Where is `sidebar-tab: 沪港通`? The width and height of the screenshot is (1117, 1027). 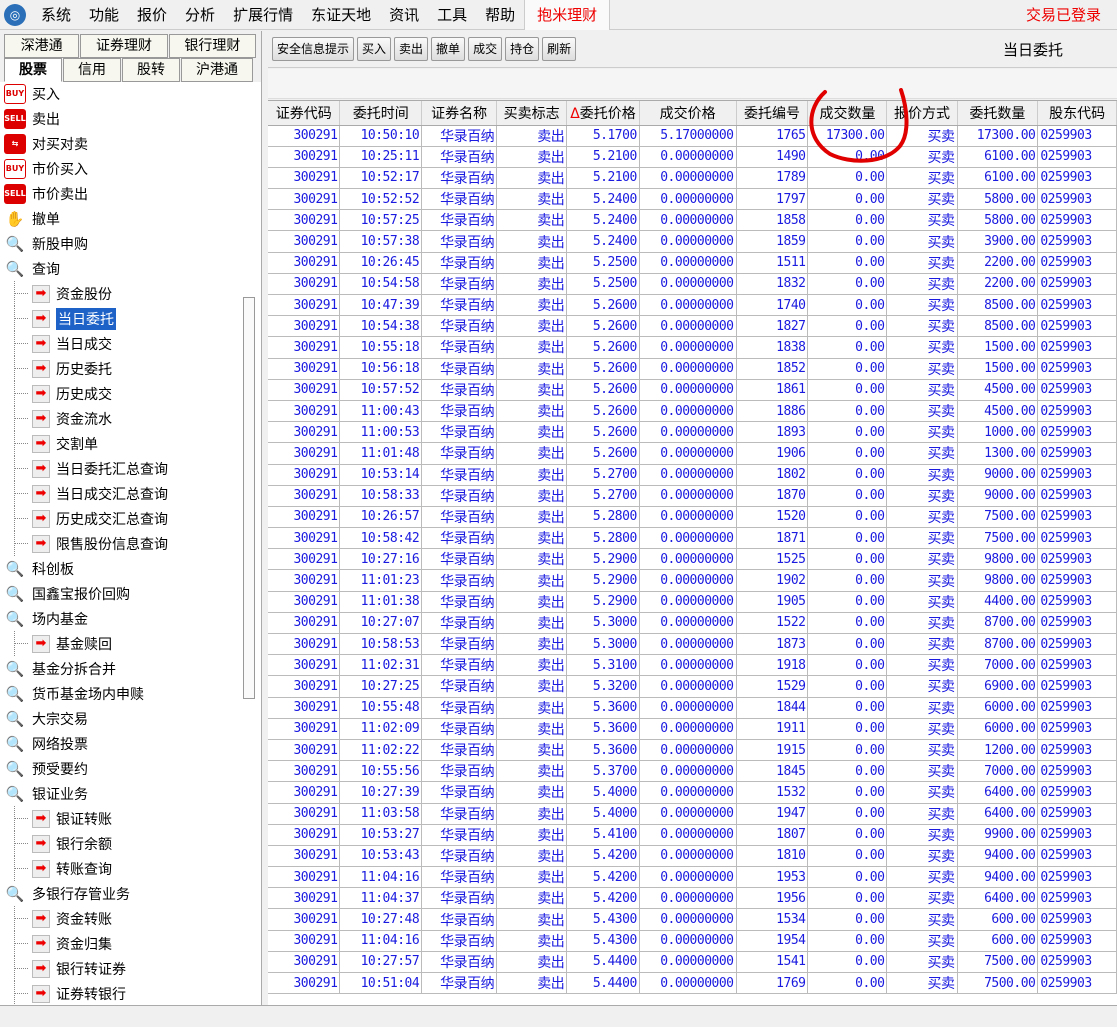
sidebar-tab: 沪港通 is located at coordinates (217, 70).